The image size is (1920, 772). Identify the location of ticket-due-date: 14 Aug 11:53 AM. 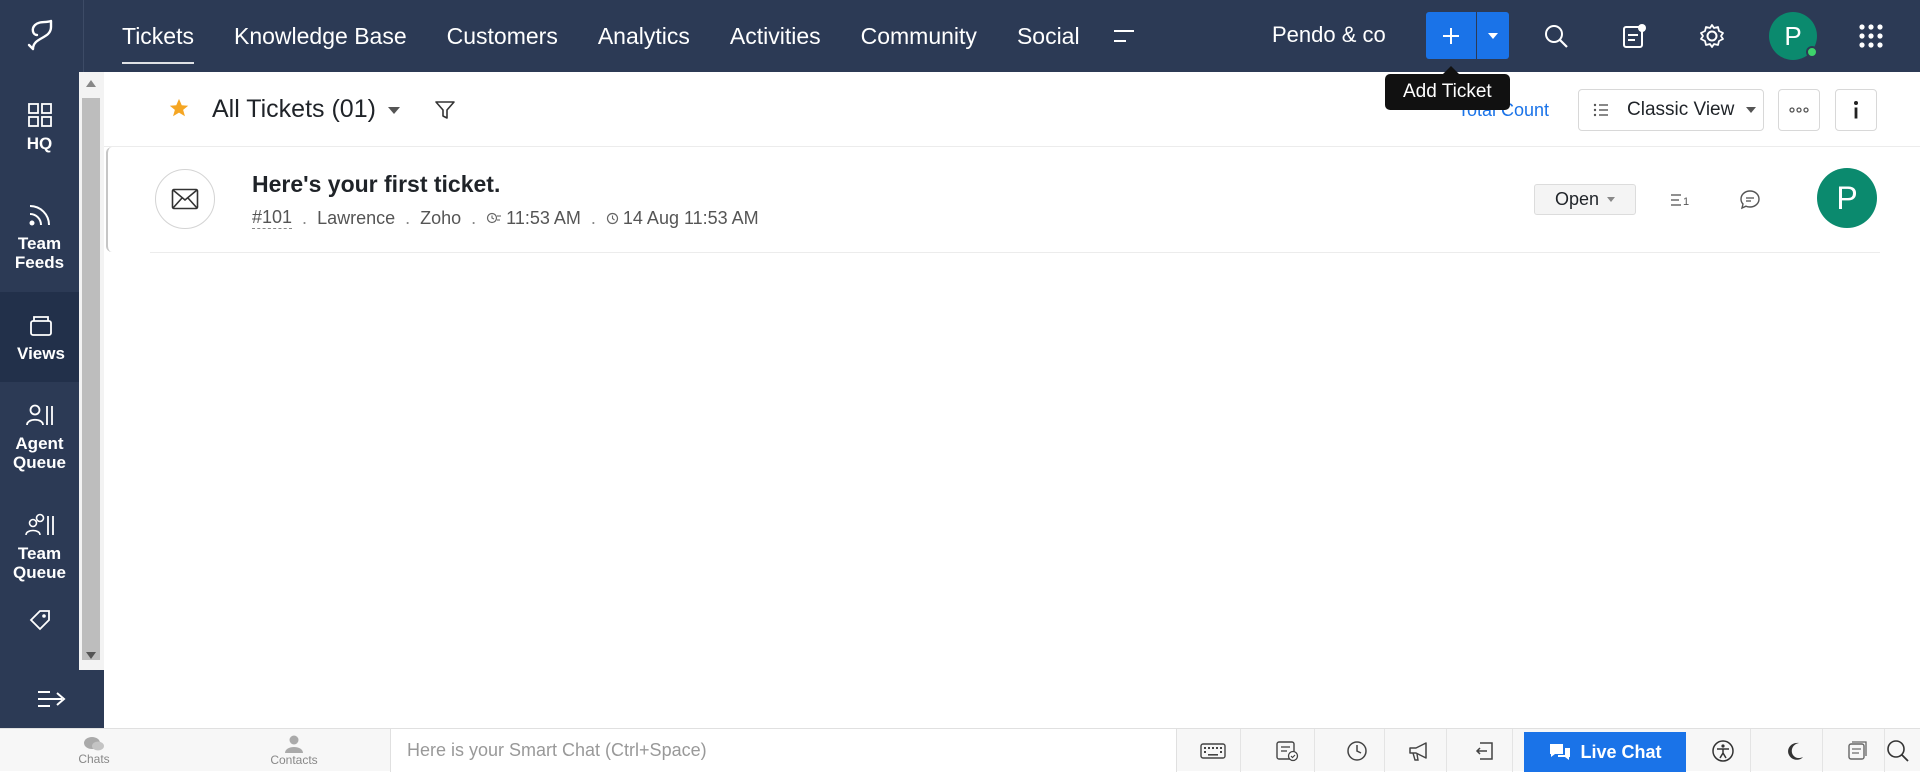
(690, 217).